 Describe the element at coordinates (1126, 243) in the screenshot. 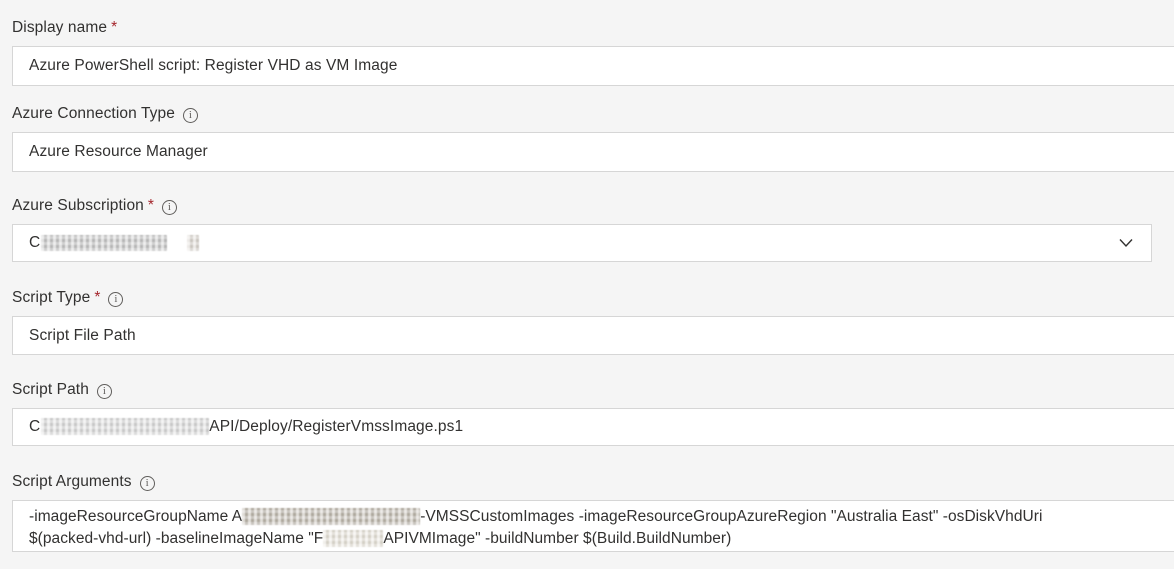

I see `chevron-down-icon` at that location.